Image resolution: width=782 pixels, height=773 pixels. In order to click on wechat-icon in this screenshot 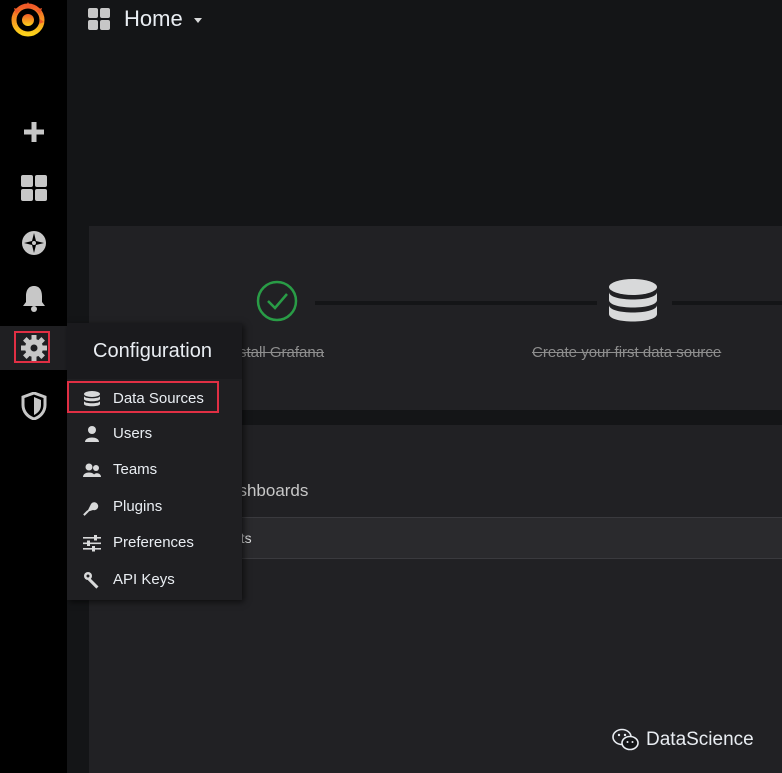, I will do `click(625, 739)`.